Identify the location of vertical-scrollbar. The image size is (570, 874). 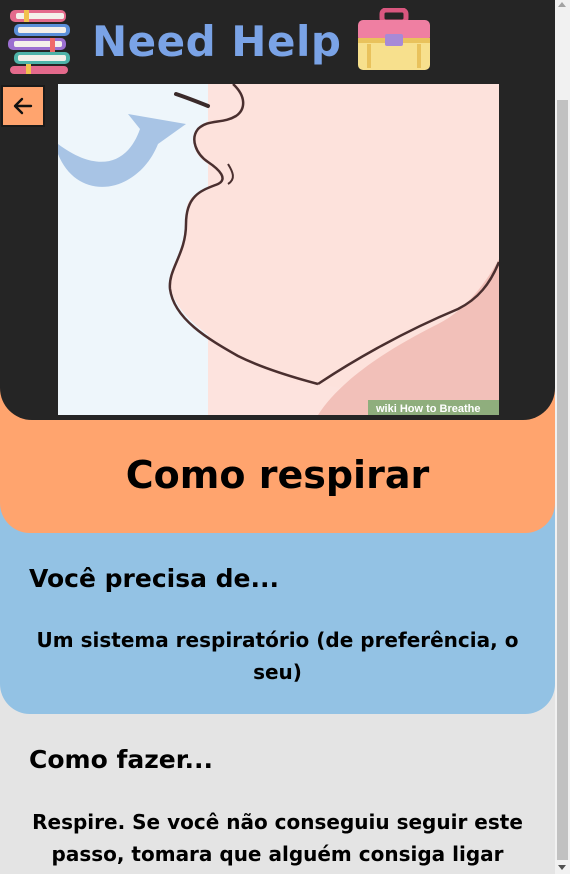
(562, 437).